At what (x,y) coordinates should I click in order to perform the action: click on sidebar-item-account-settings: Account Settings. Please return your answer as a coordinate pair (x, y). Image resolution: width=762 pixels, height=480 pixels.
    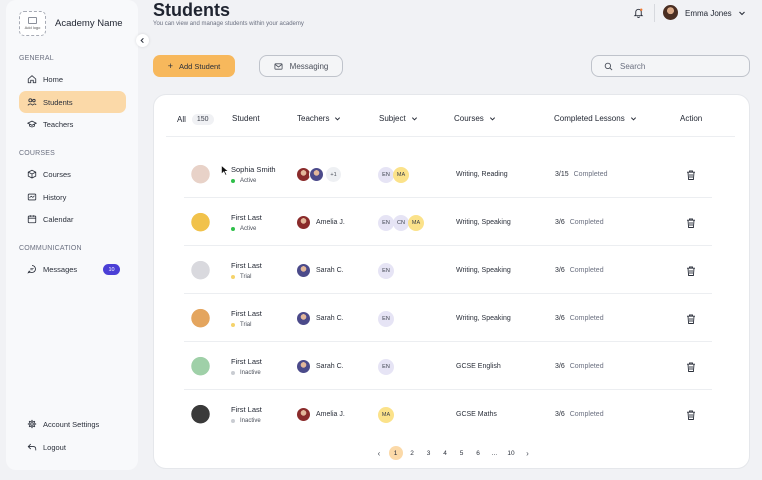
    Looking at the image, I should click on (72, 424).